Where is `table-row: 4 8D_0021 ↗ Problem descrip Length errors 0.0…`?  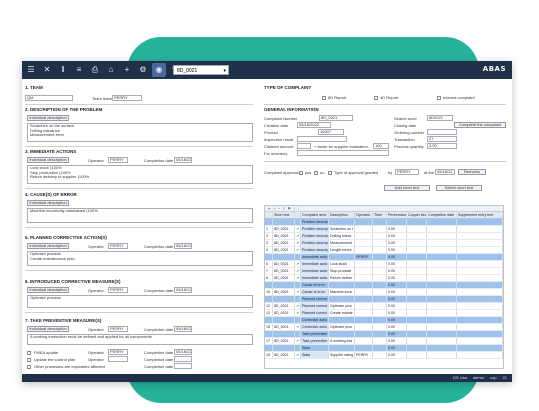
table-row: 4 8D_0021 ↗ Problem descrip Length errors 0.0… is located at coordinates (384, 250).